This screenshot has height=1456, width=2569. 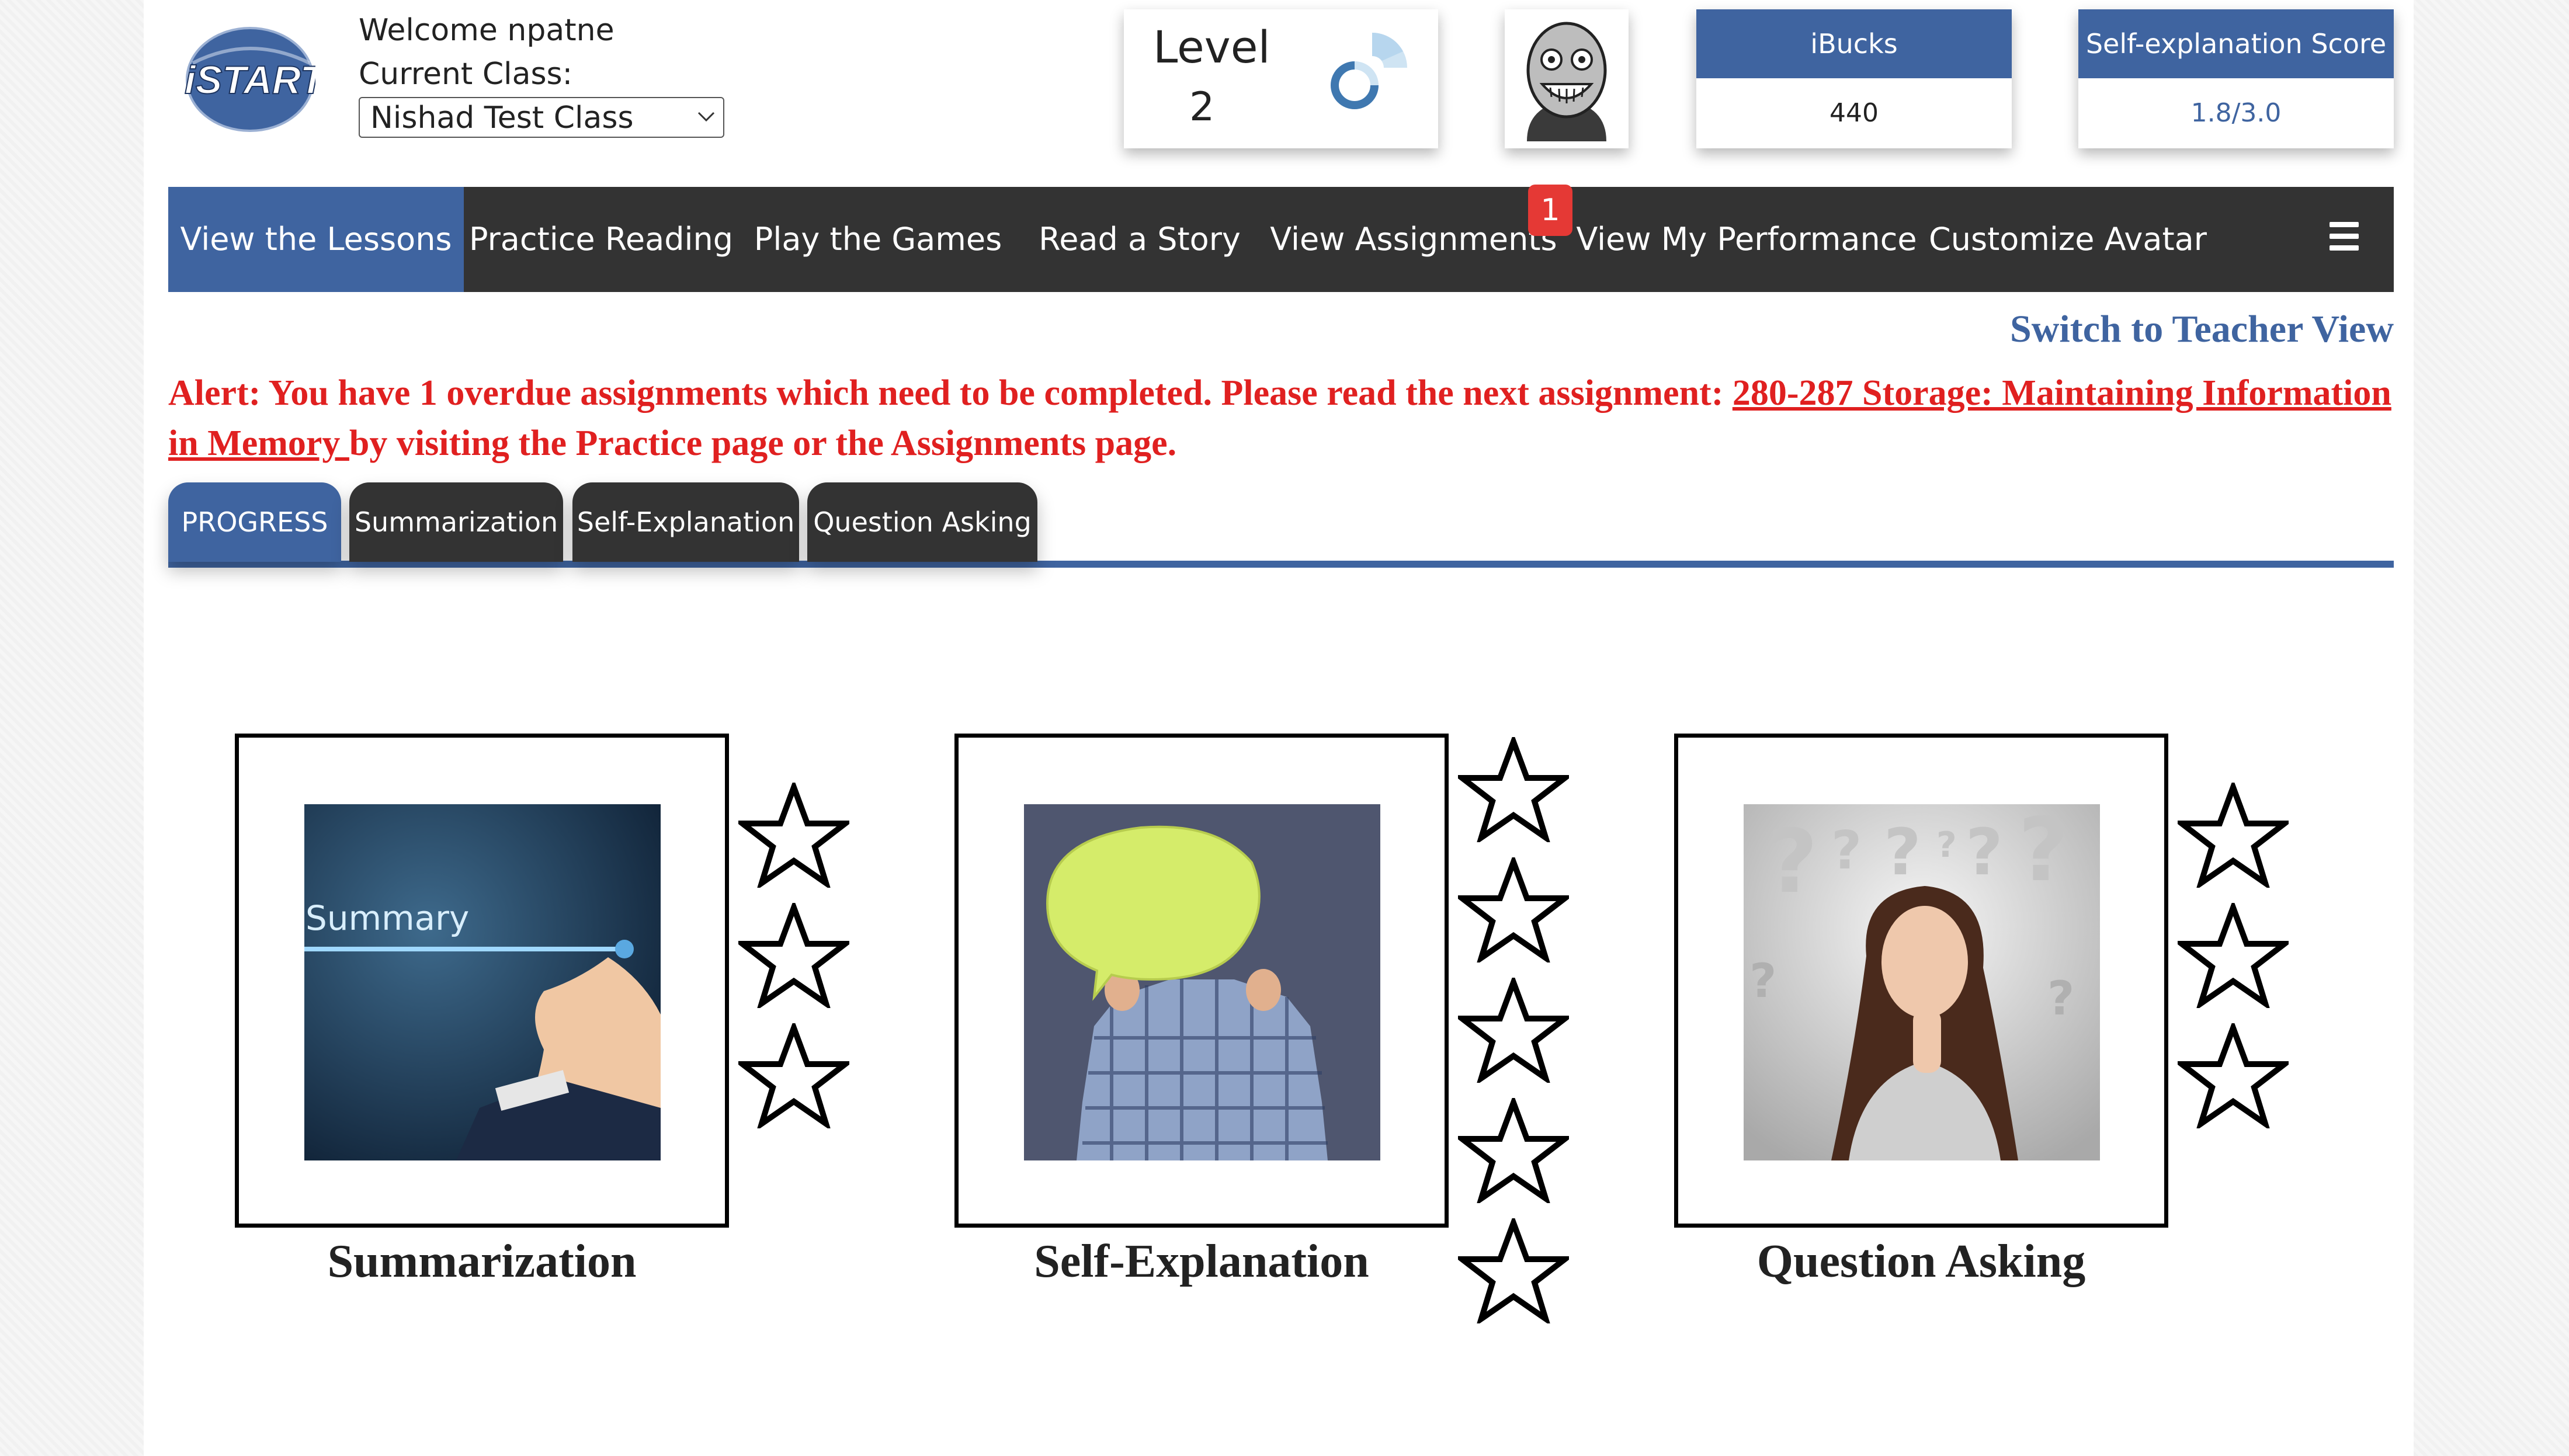 What do you see at coordinates (387, 918) in the screenshot?
I see `summary-image-text: Summary` at bounding box center [387, 918].